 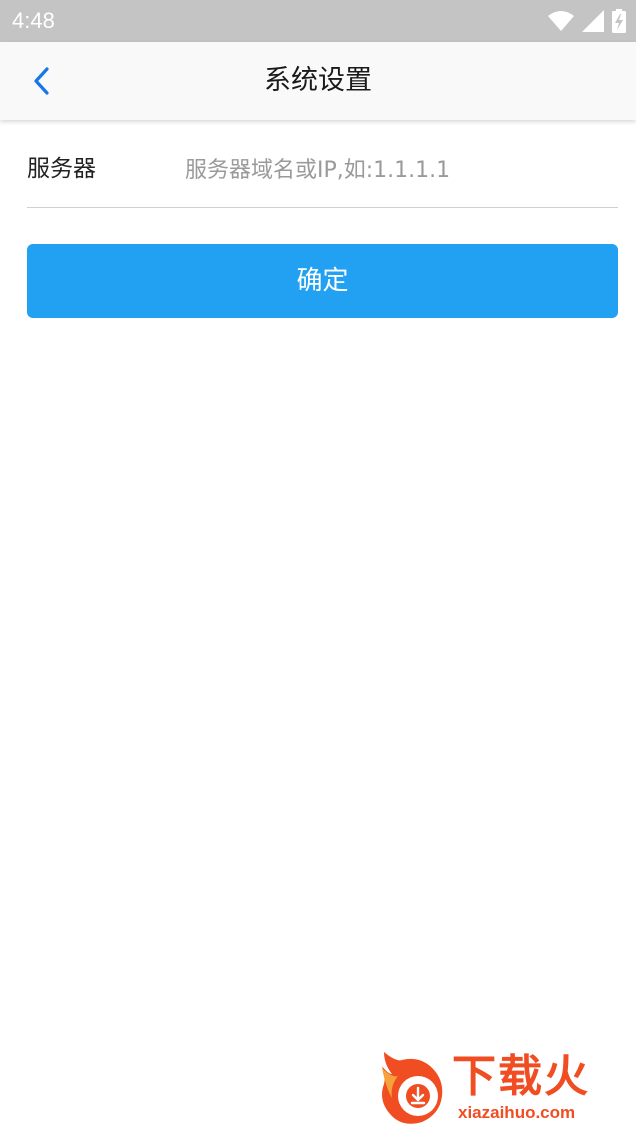 What do you see at coordinates (61, 169) in the screenshot?
I see `server-label: 服务器` at bounding box center [61, 169].